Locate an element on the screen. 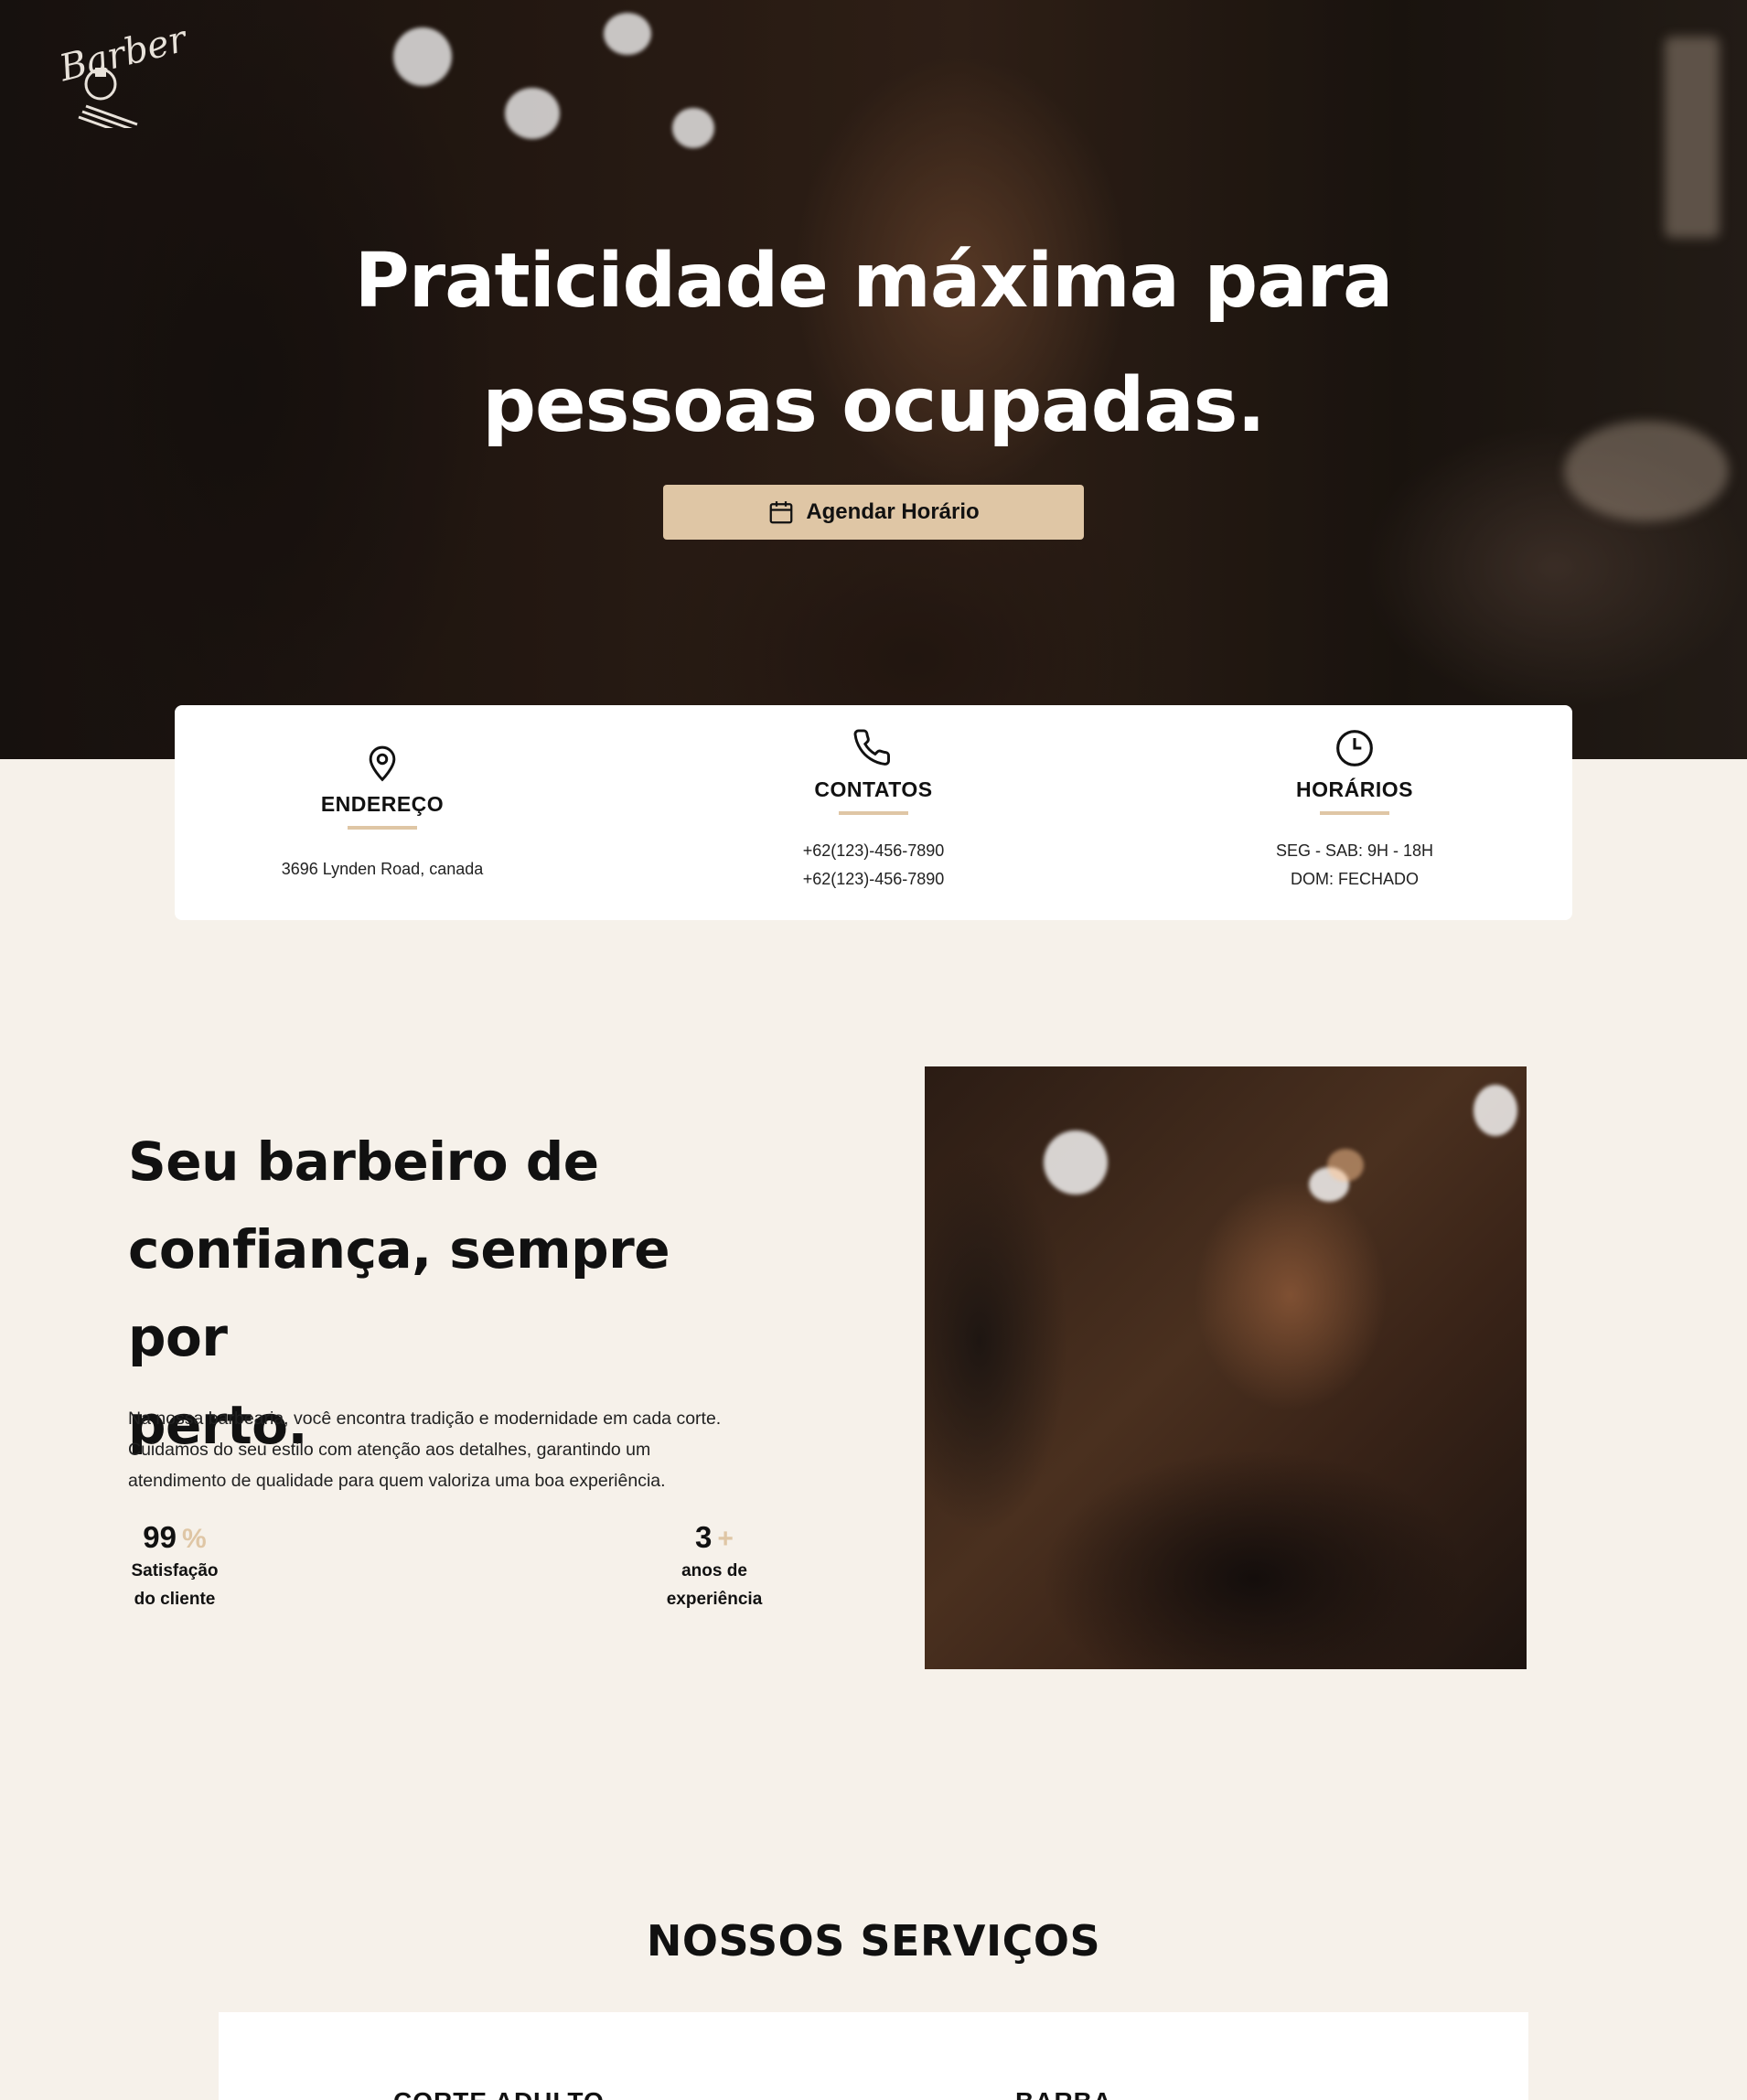  stat-satisfaction: 99% Satisfação do cliente is located at coordinates (174, 1566).